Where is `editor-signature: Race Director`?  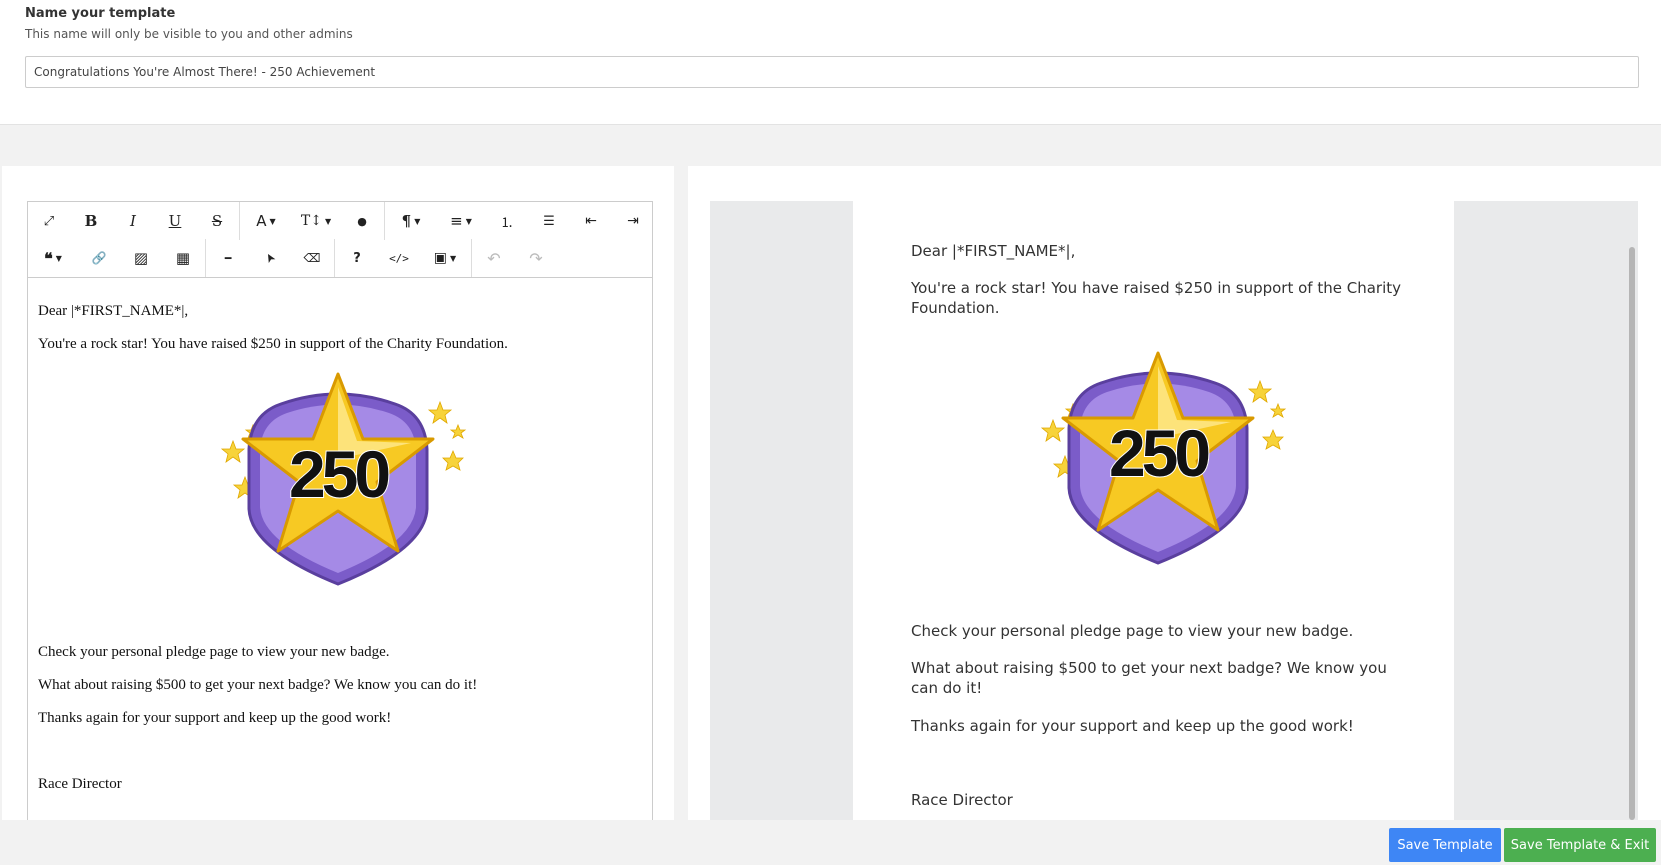
editor-signature: Race Director is located at coordinates (80, 784).